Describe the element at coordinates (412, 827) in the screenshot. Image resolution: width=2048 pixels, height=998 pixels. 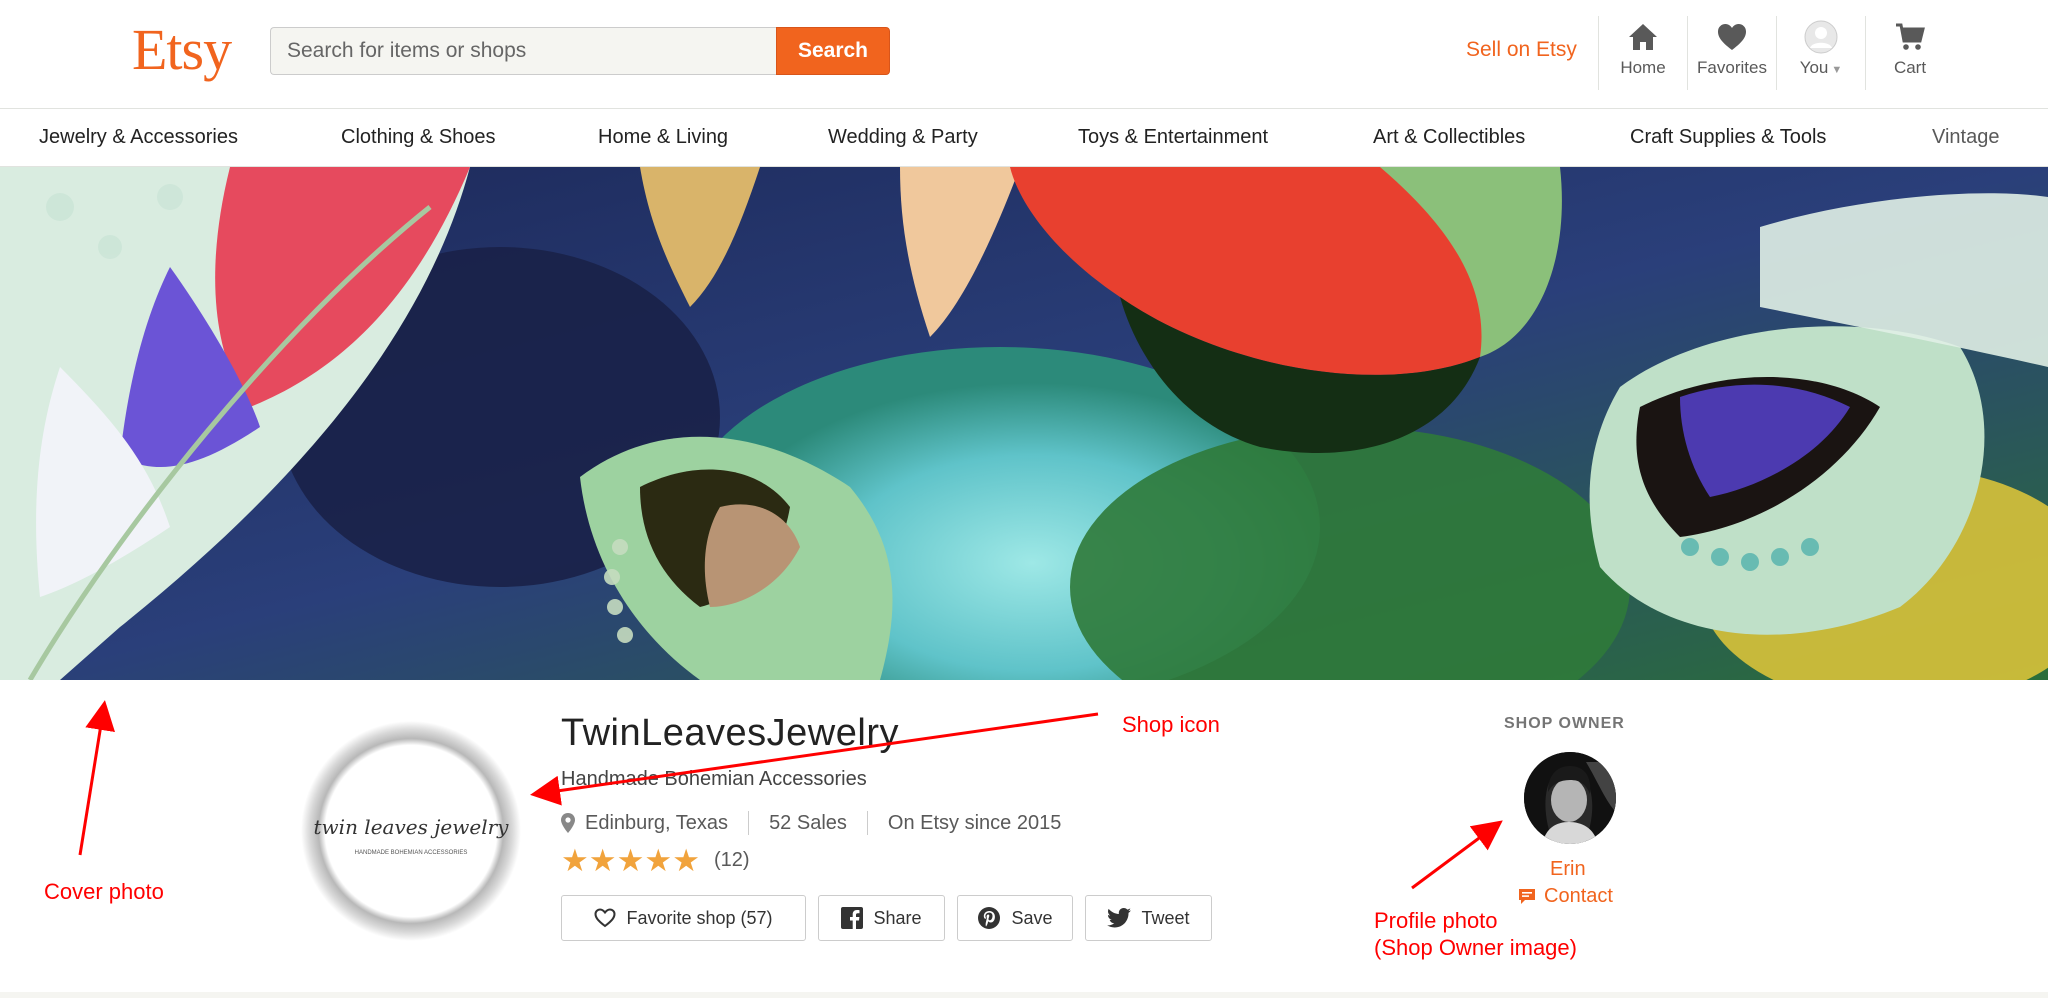
I see `shop-logo-text: twin leaves jewelry` at that location.